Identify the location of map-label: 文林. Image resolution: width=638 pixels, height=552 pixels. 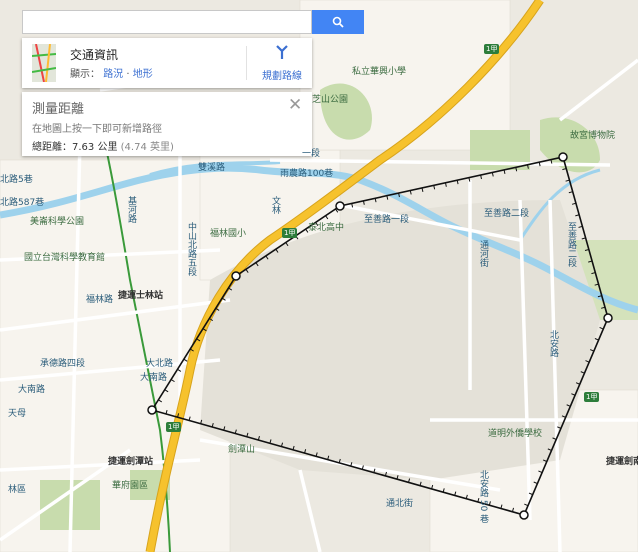
(275, 205).